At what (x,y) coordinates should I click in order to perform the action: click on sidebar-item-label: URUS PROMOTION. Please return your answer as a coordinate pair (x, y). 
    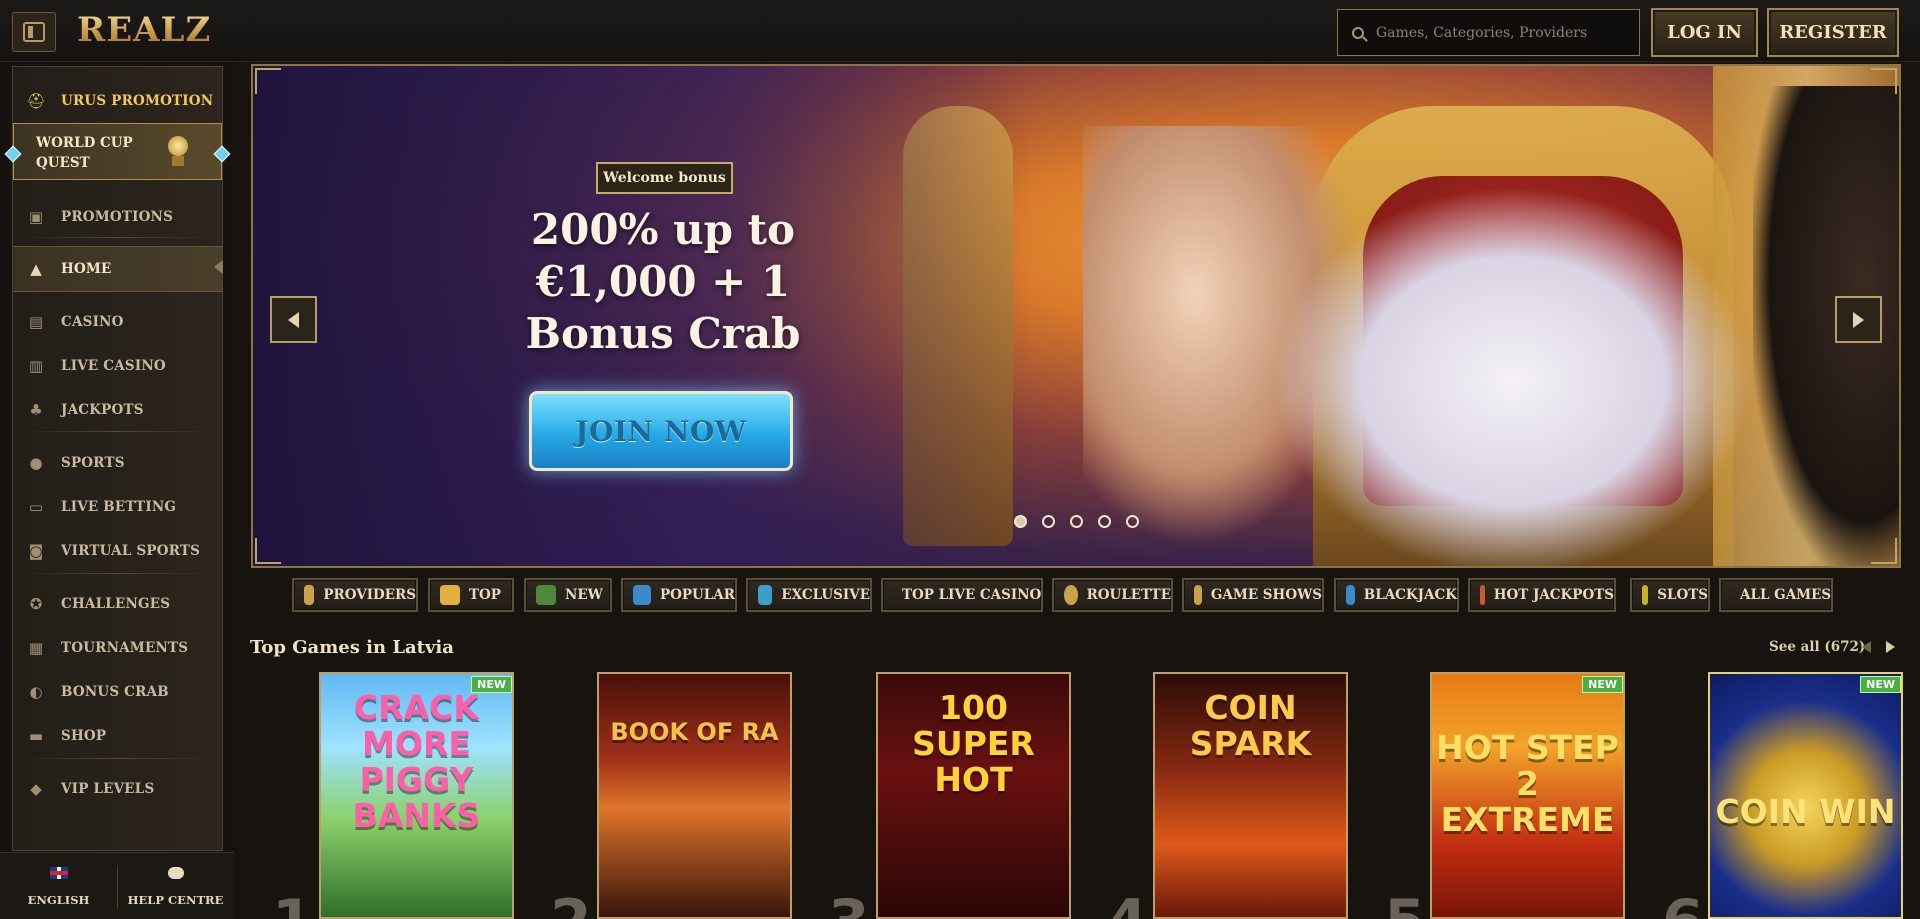
    Looking at the image, I should click on (137, 101).